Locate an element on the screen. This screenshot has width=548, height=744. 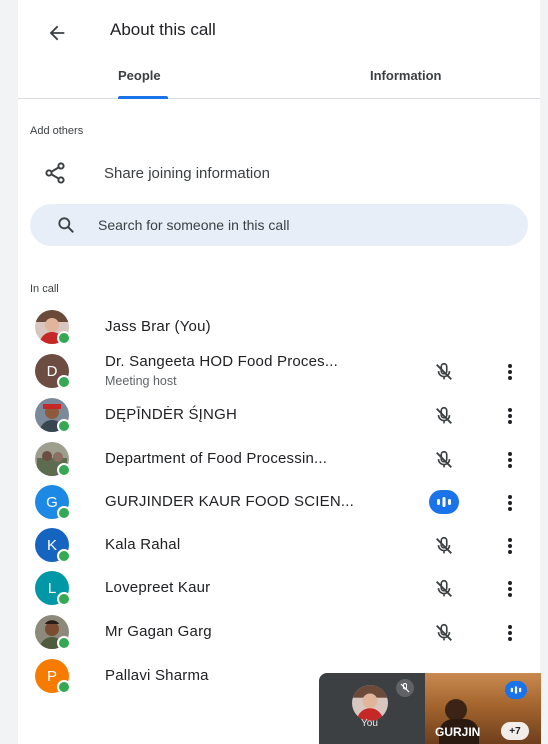
in-call-label: In call is located at coordinates (44, 289).